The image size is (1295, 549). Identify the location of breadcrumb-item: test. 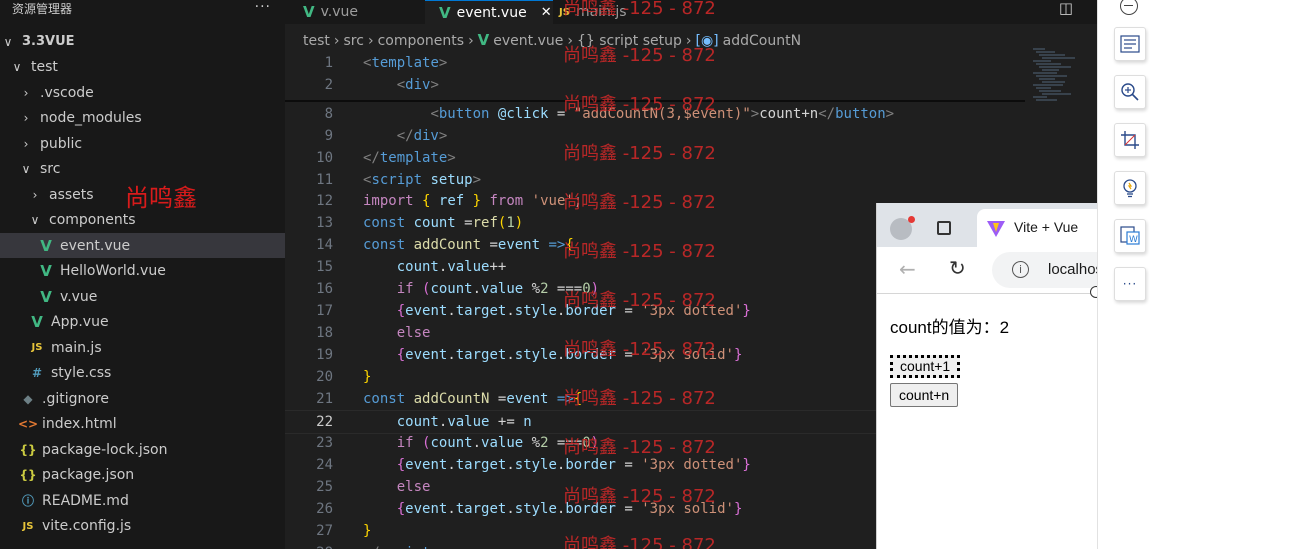
(316, 41).